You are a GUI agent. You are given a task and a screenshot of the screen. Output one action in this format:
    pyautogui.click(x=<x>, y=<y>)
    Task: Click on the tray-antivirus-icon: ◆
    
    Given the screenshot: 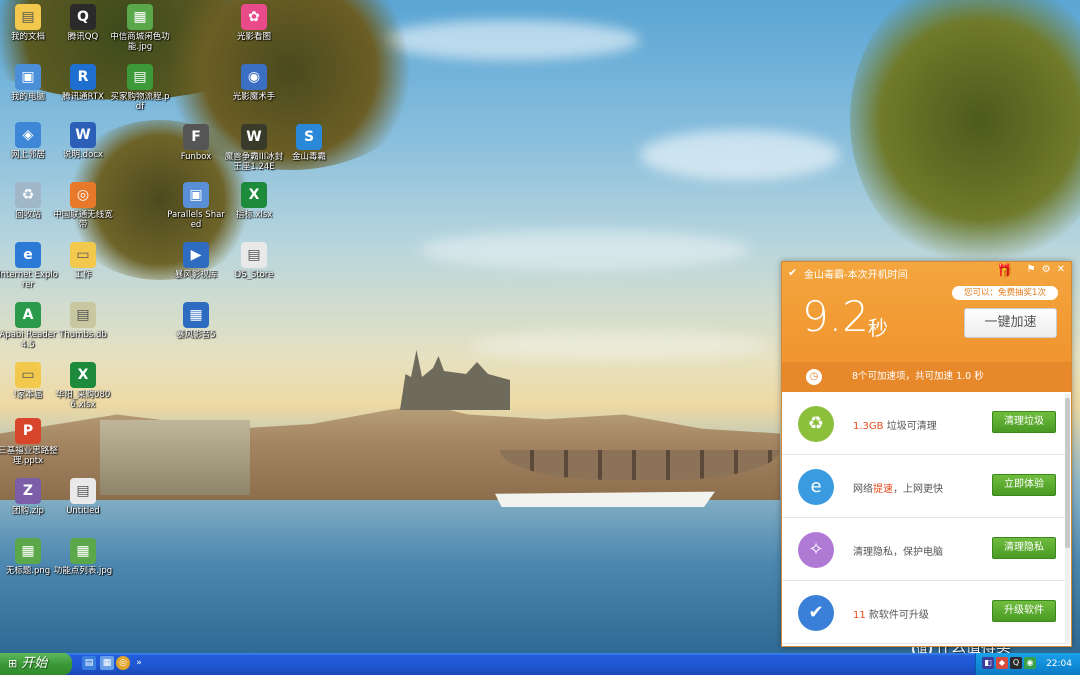 What is the action you would take?
    pyautogui.click(x=1002, y=663)
    